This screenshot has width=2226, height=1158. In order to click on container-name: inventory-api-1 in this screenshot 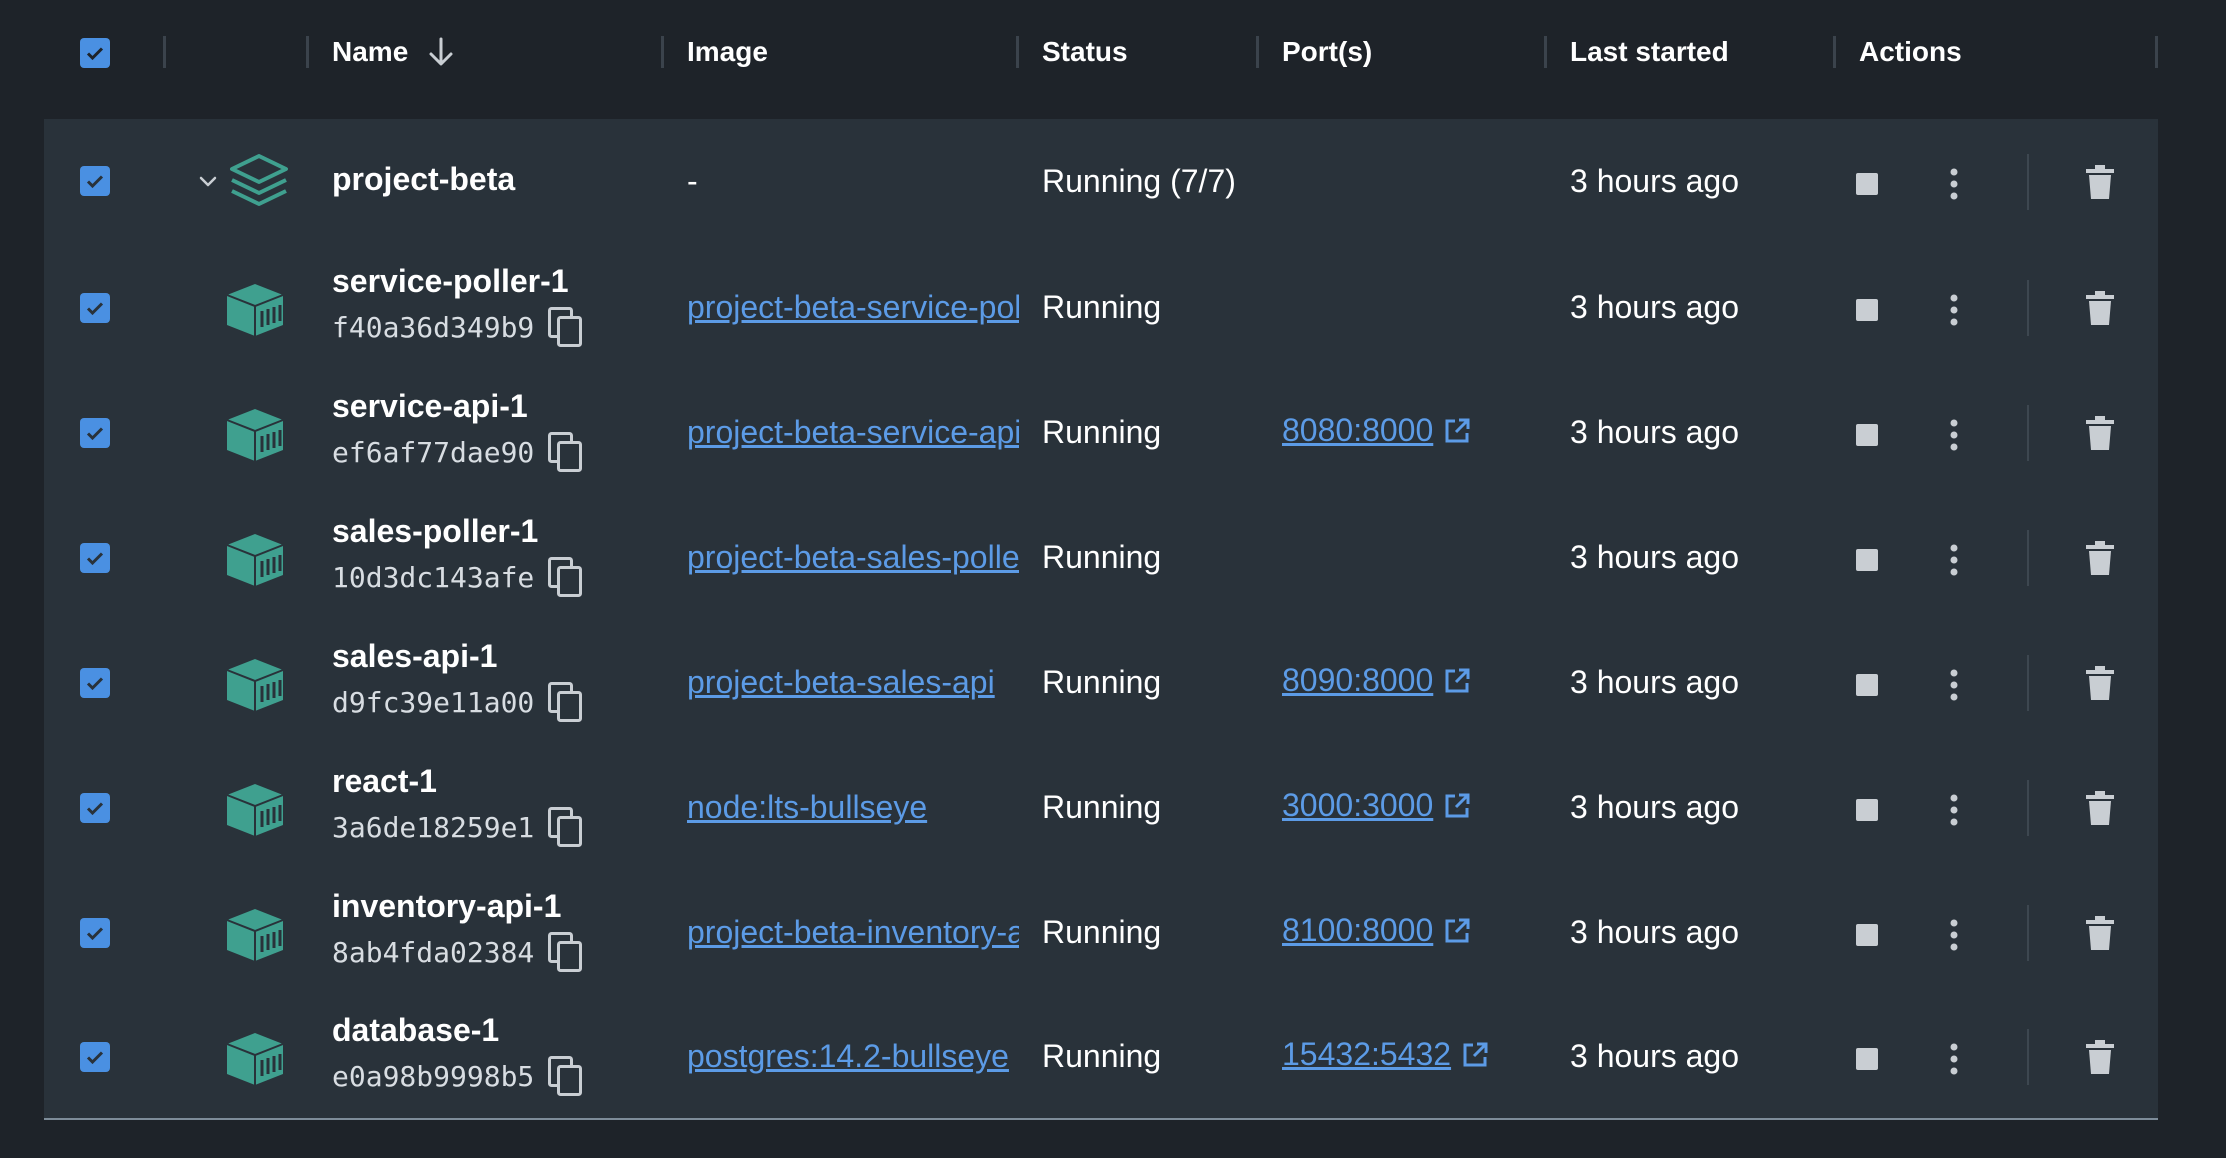, I will do `click(446, 906)`.